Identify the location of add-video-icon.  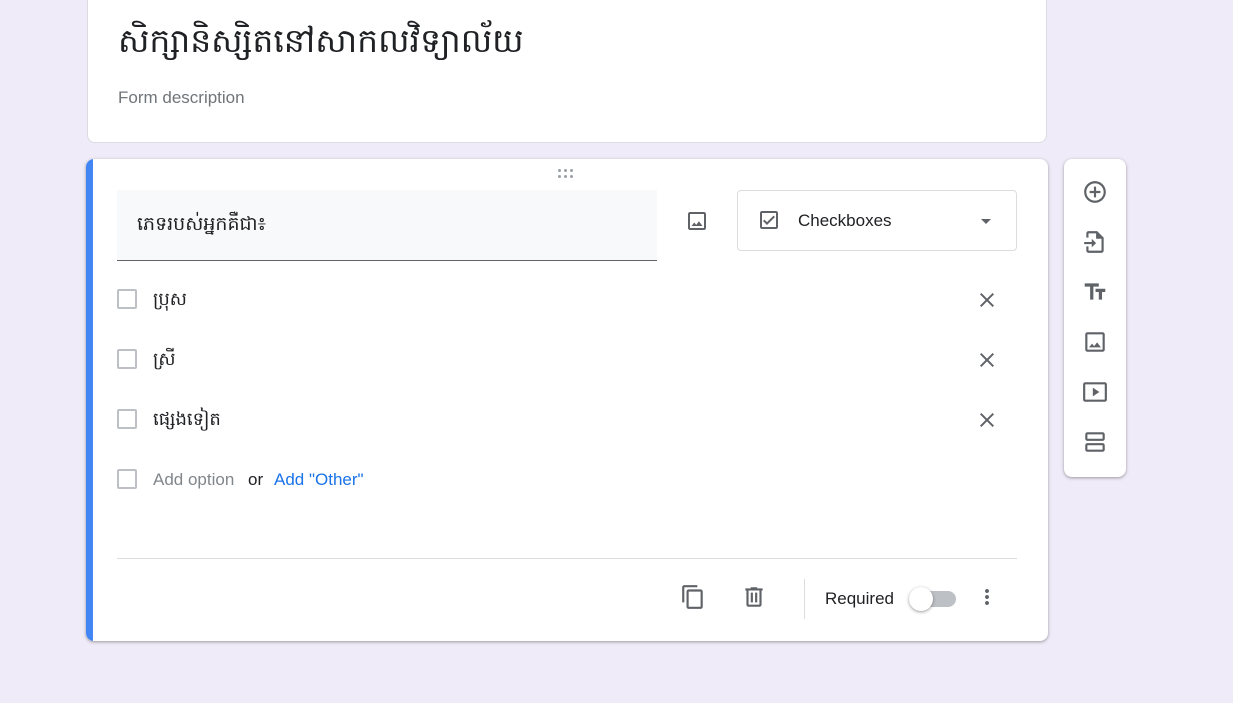
(1095, 392).